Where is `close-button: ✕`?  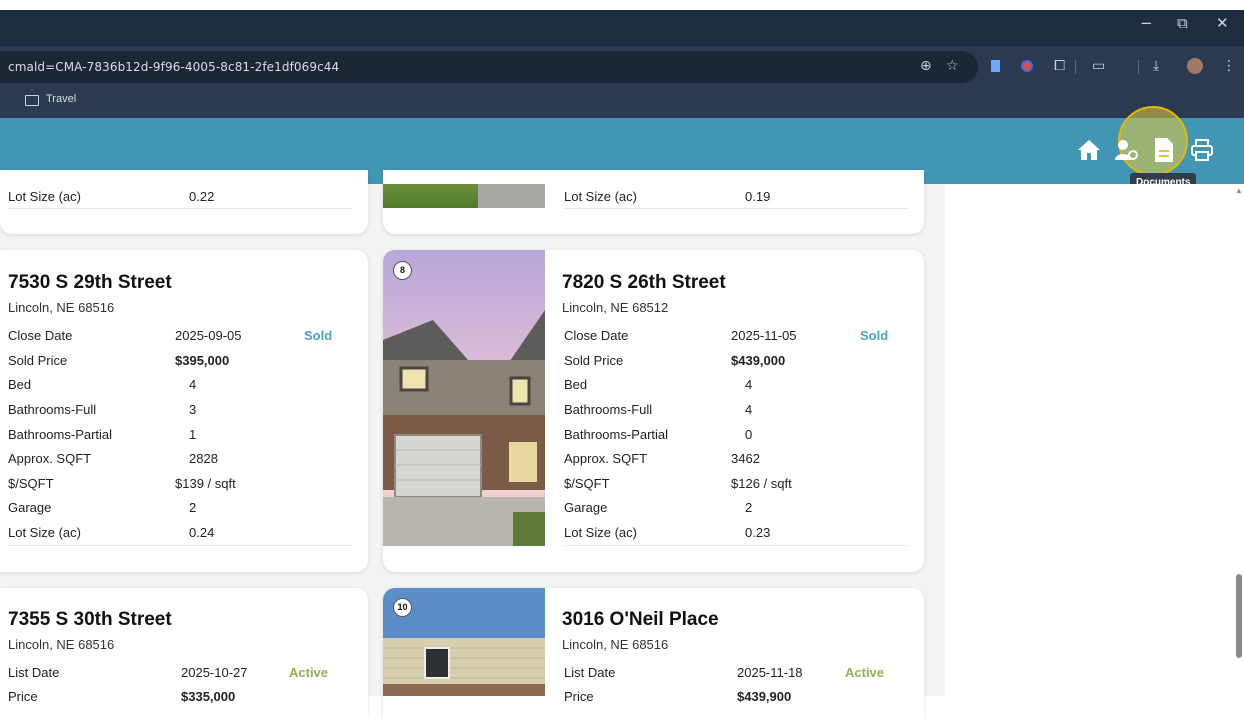 close-button: ✕ is located at coordinates (1222, 23).